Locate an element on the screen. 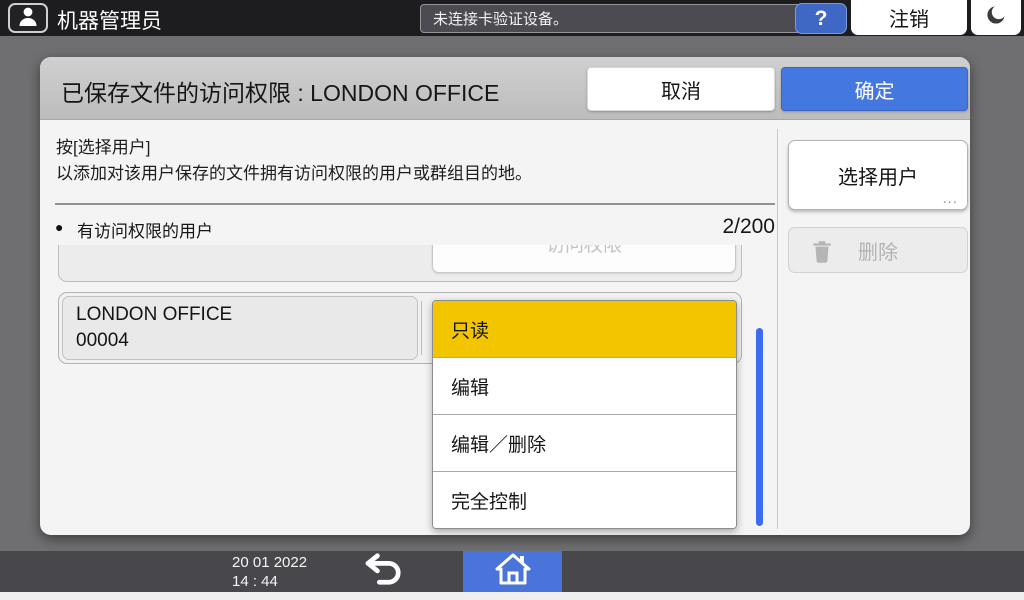 This screenshot has width=1024, height=600. ok-button: 确定 is located at coordinates (874, 89).